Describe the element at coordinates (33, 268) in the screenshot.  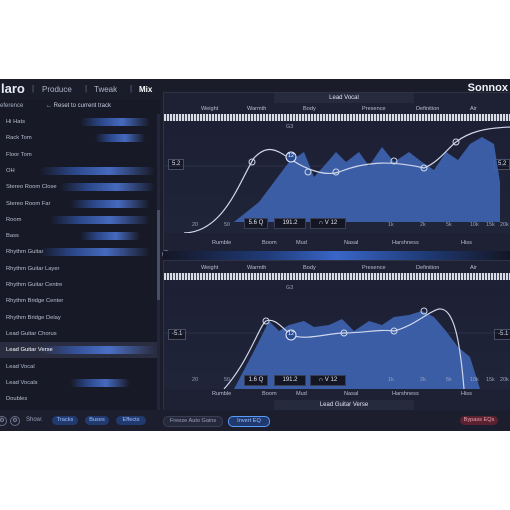
I see `track-label: Rhythm Guitar Layer` at that location.